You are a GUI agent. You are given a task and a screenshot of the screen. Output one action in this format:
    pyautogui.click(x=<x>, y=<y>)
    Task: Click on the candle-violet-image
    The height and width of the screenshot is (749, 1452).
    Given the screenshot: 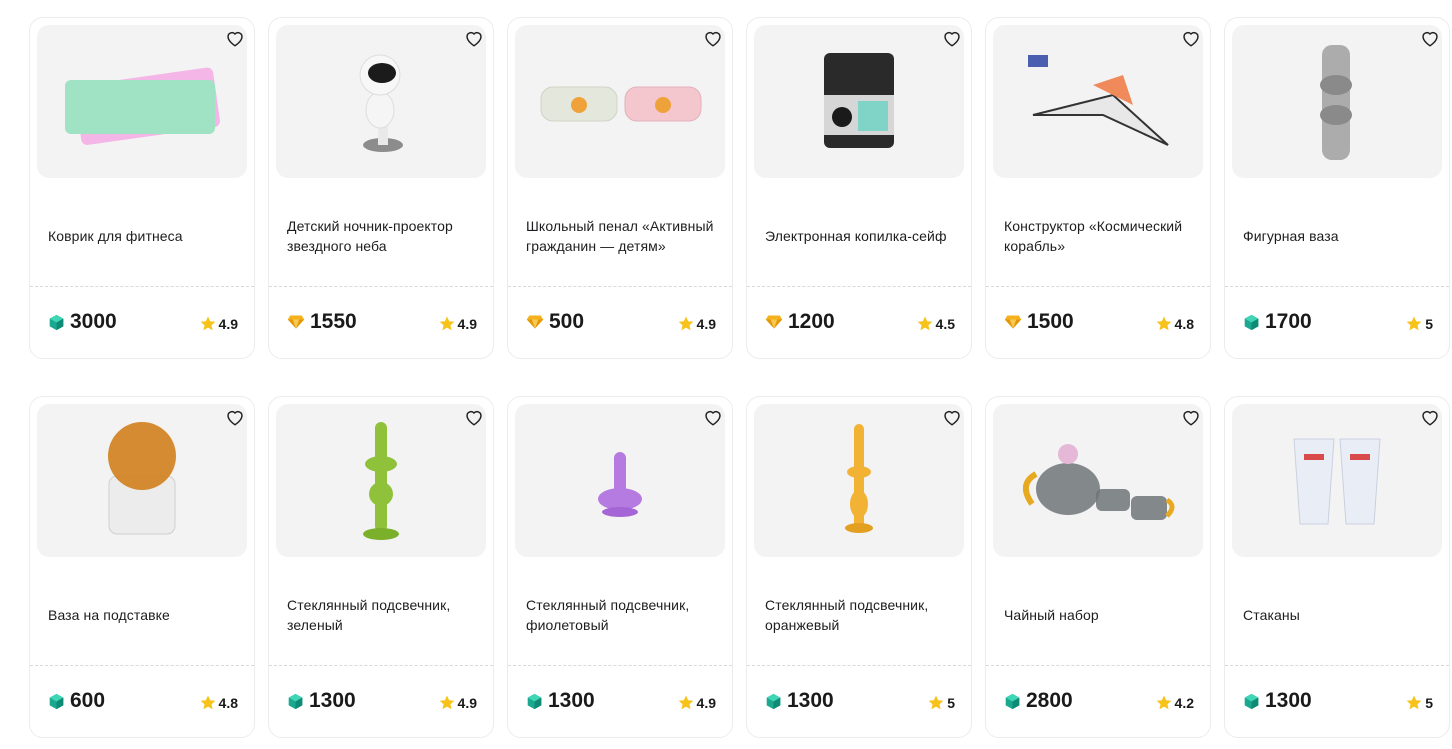 What is the action you would take?
    pyautogui.click(x=620, y=484)
    